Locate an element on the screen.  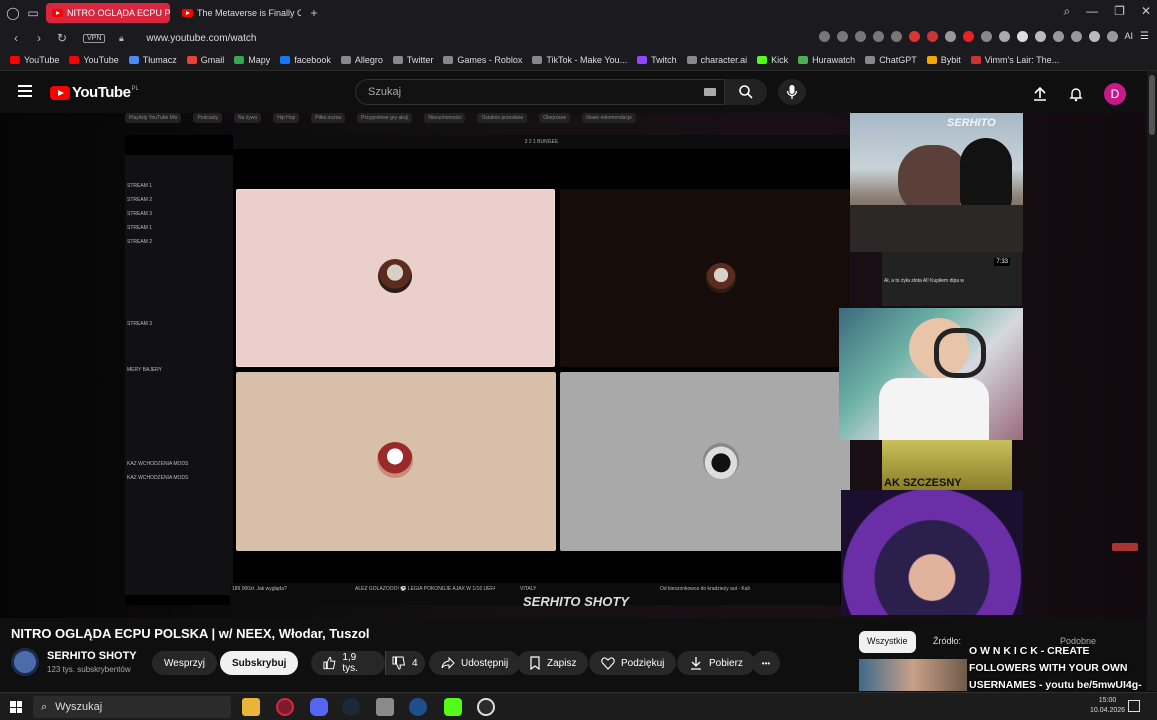
filter-chip-all: Wszystkie is located at coordinates (887, 642).